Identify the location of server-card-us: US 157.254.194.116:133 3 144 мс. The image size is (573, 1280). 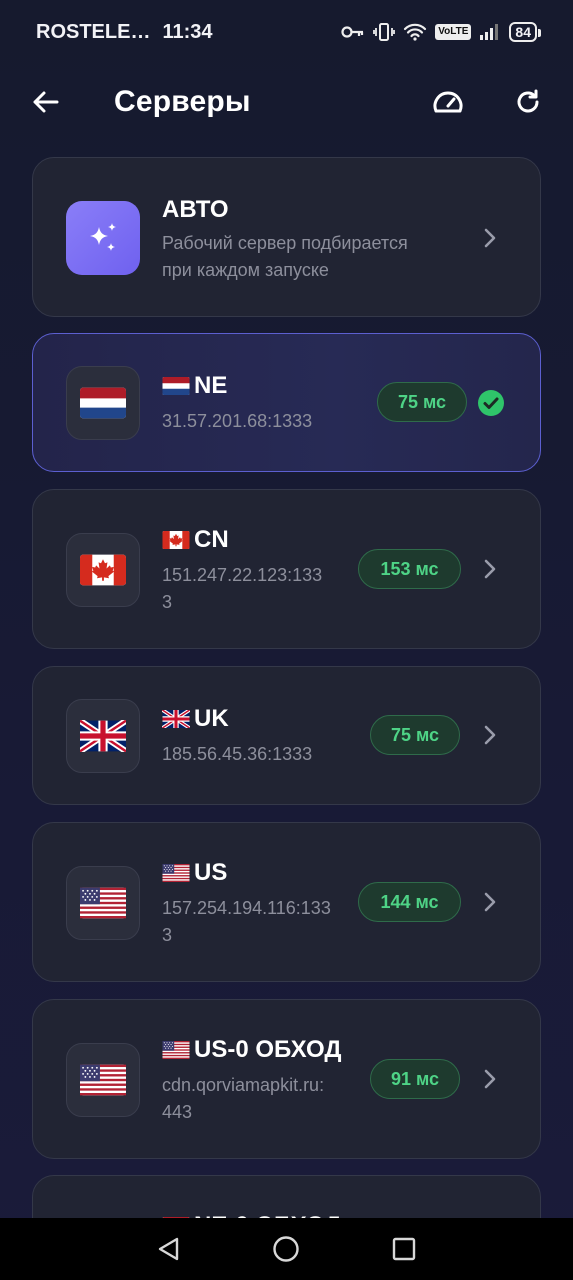
(286, 902).